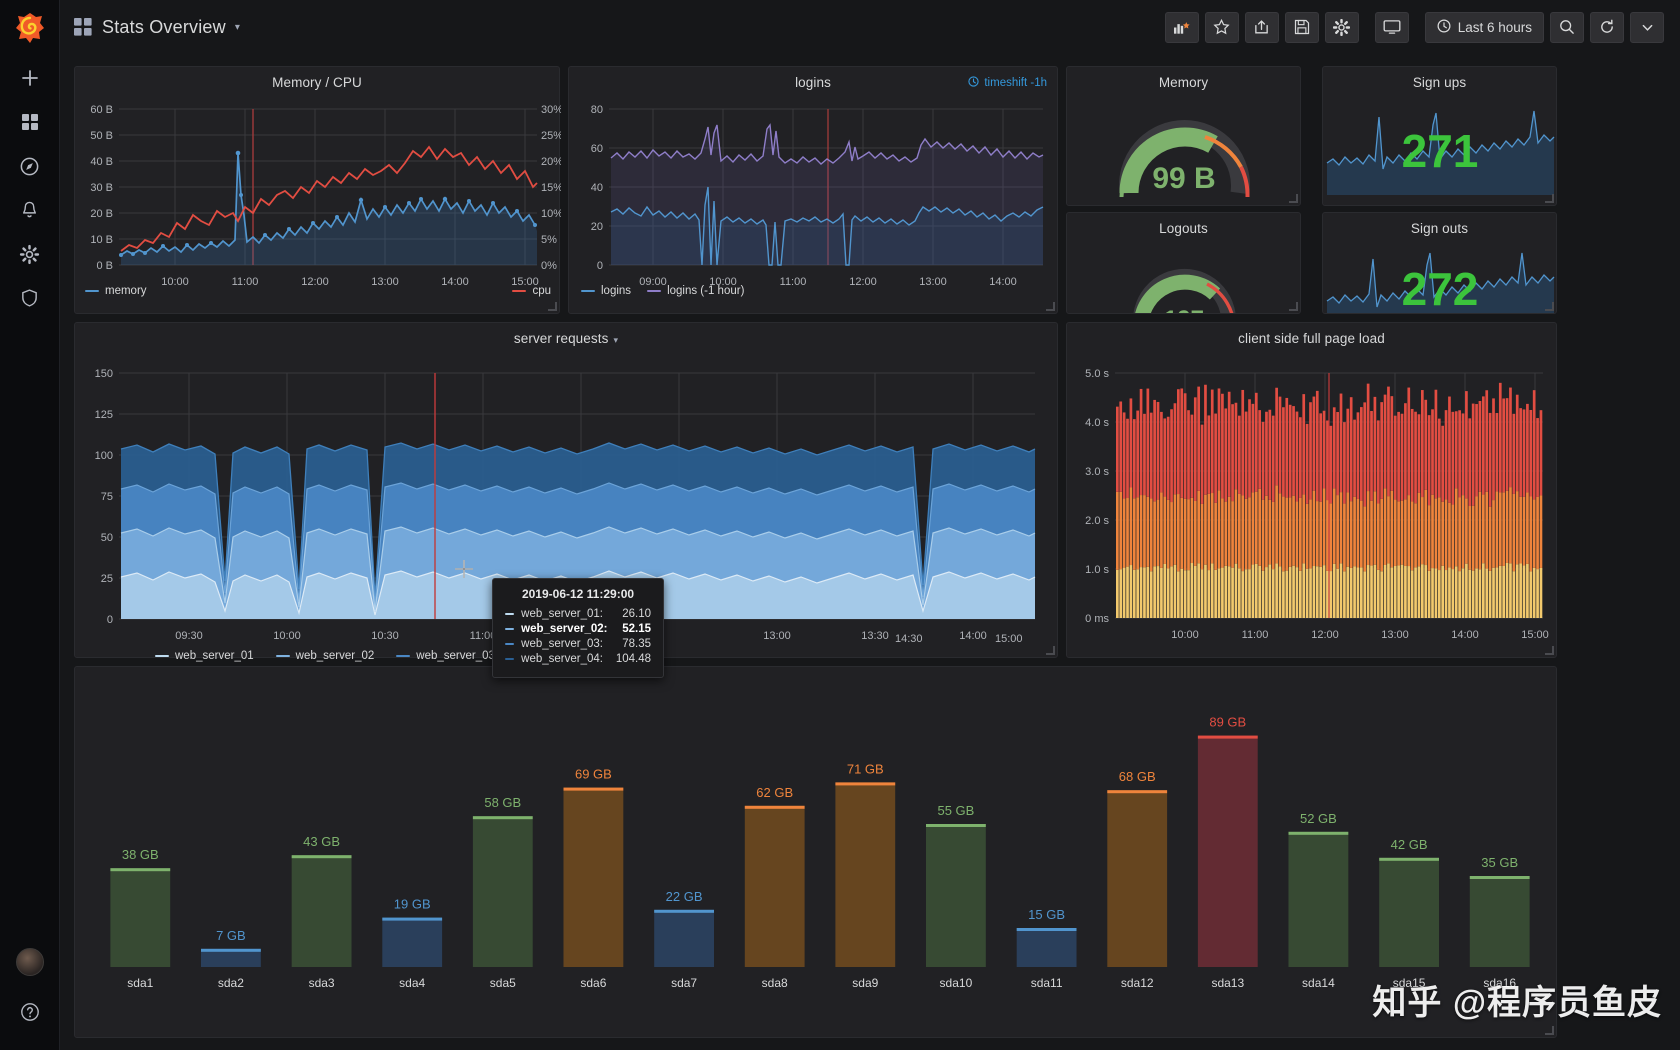 Image resolution: width=1680 pixels, height=1050 pixels. Describe the element at coordinates (615, 340) in the screenshot. I see `panel-menu-chevron-down-icon: ▾` at that location.